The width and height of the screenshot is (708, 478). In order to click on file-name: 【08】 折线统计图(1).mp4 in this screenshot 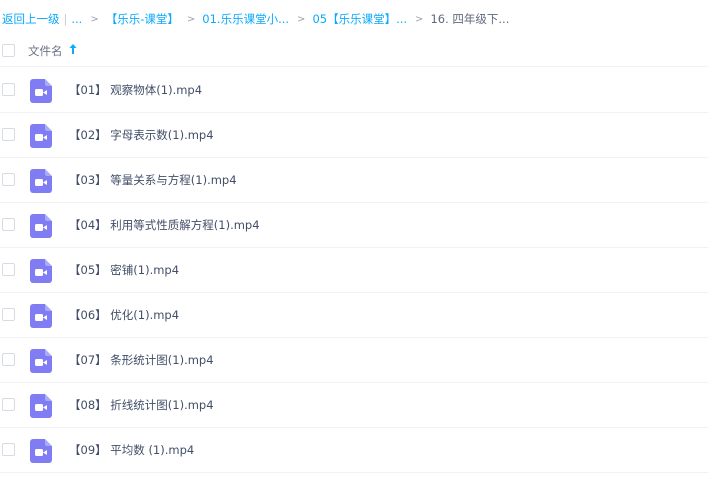, I will do `click(141, 405)`.